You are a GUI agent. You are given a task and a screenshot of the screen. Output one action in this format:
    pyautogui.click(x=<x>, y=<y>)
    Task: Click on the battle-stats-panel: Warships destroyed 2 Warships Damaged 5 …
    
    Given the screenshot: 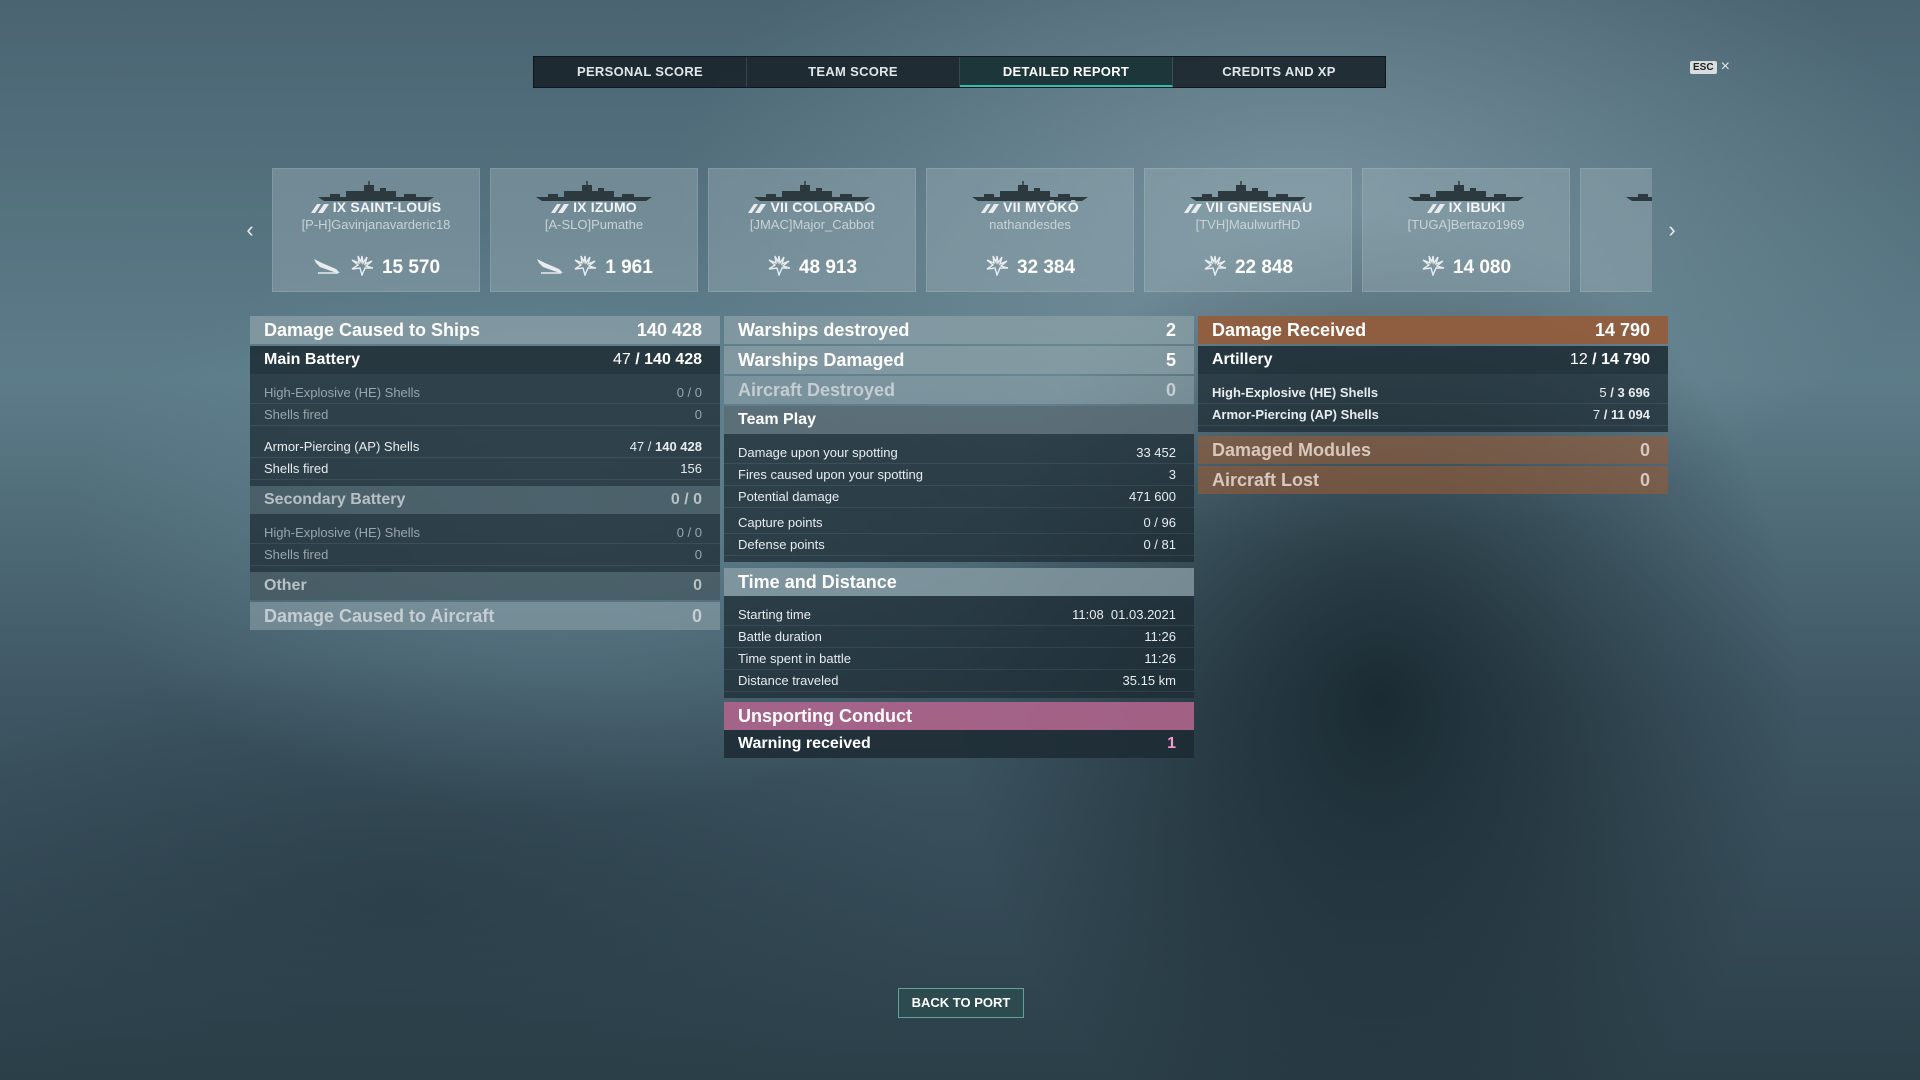 What is the action you would take?
    pyautogui.click(x=959, y=537)
    